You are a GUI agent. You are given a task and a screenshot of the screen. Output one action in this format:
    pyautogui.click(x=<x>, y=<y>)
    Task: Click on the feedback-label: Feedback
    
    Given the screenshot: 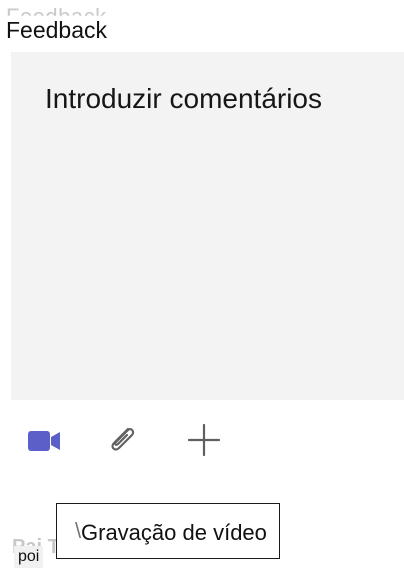 What is the action you would take?
    pyautogui.click(x=57, y=30)
    